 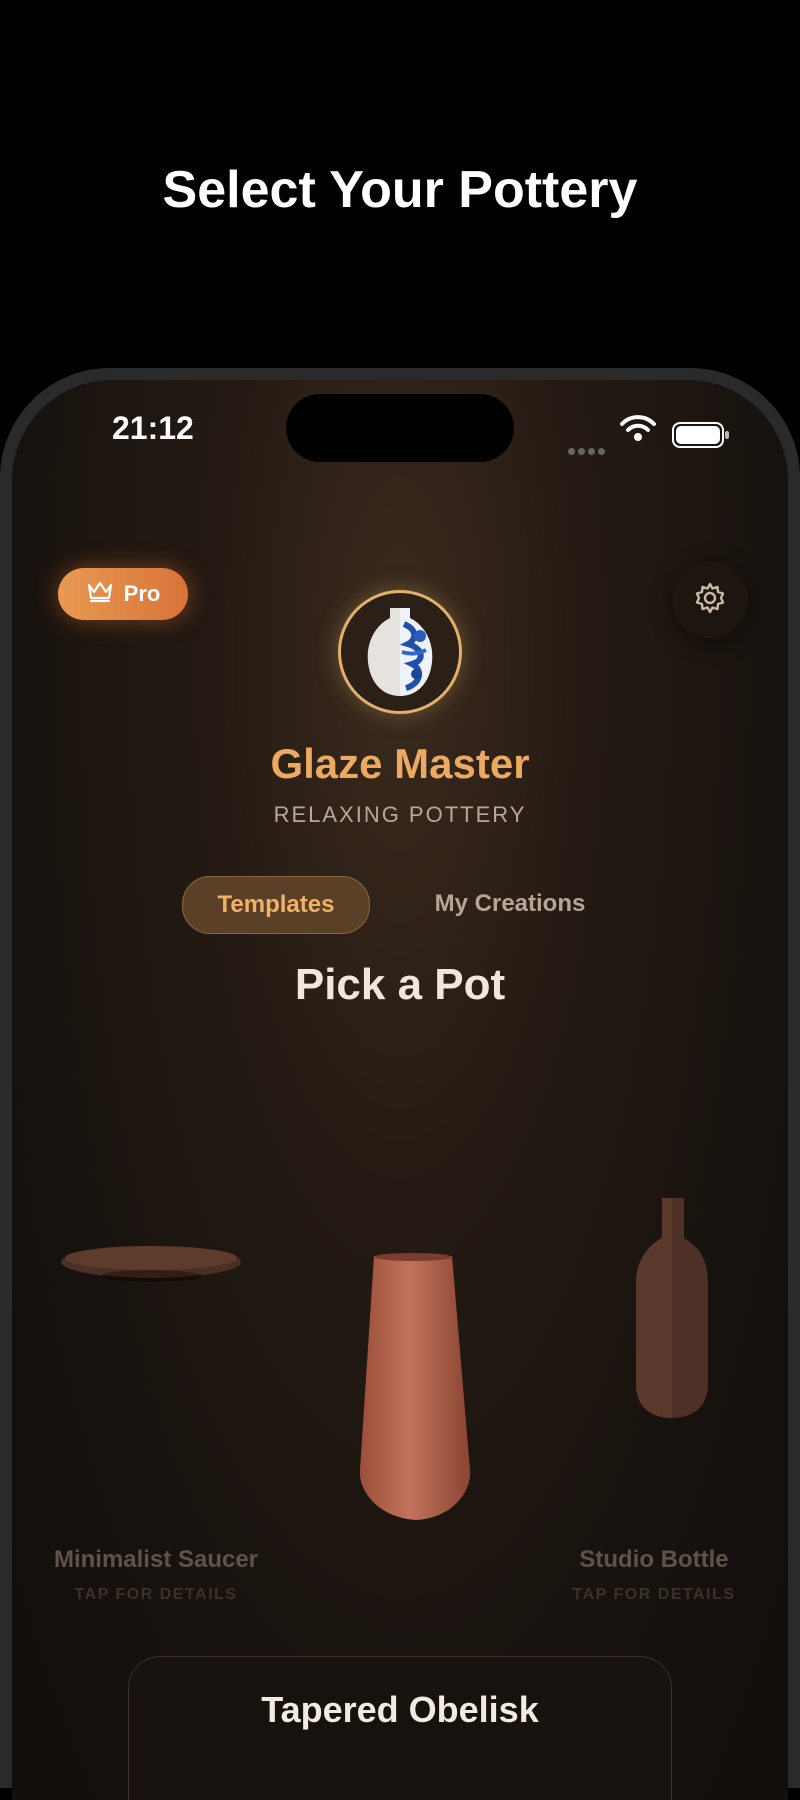 I want to click on tab-templates: Templates, so click(x=276, y=905).